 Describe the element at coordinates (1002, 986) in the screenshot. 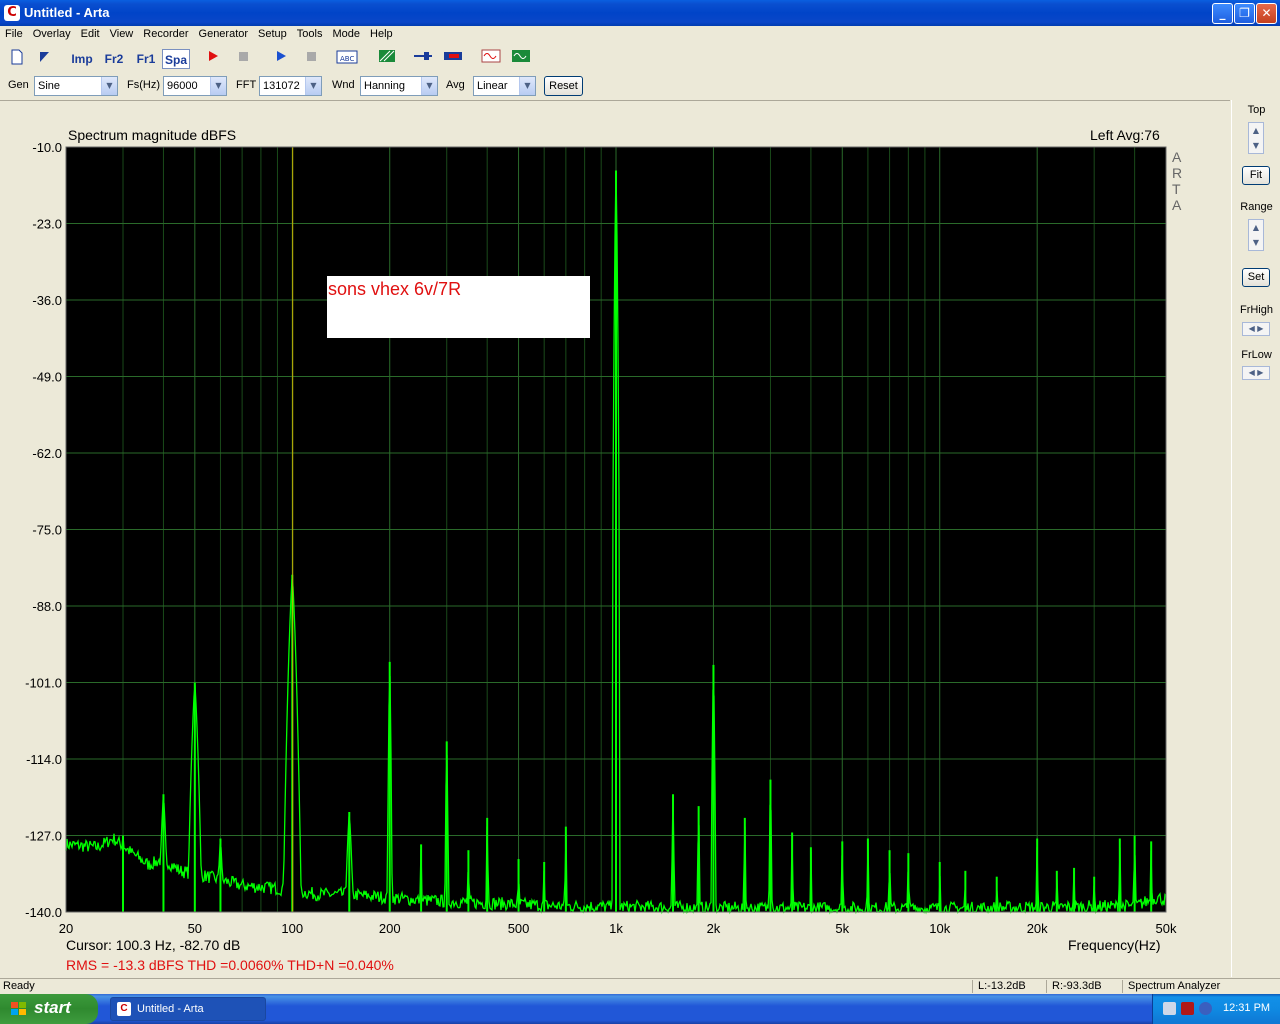

I see `status-left-level: L:-13.2dB` at that location.